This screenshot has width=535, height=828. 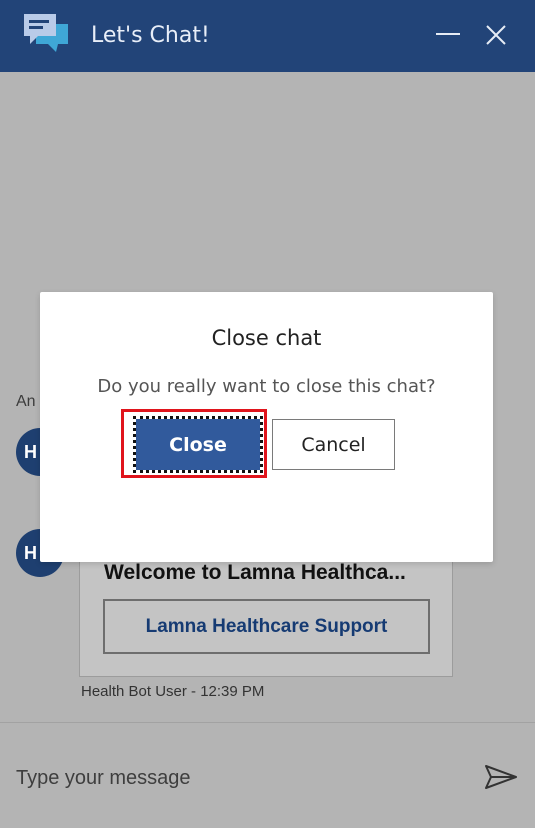 What do you see at coordinates (448, 34) in the screenshot?
I see `minimize-icon` at bounding box center [448, 34].